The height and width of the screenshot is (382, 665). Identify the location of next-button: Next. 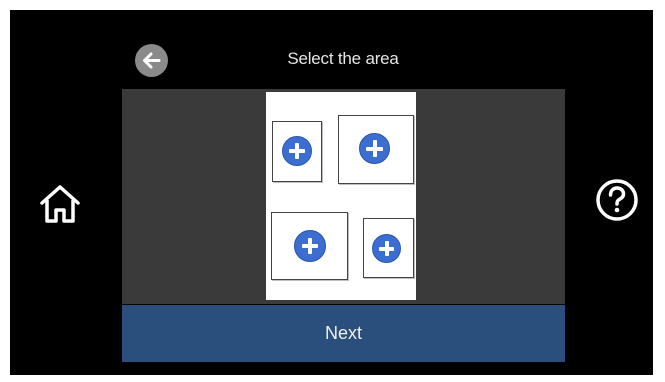
(343, 333).